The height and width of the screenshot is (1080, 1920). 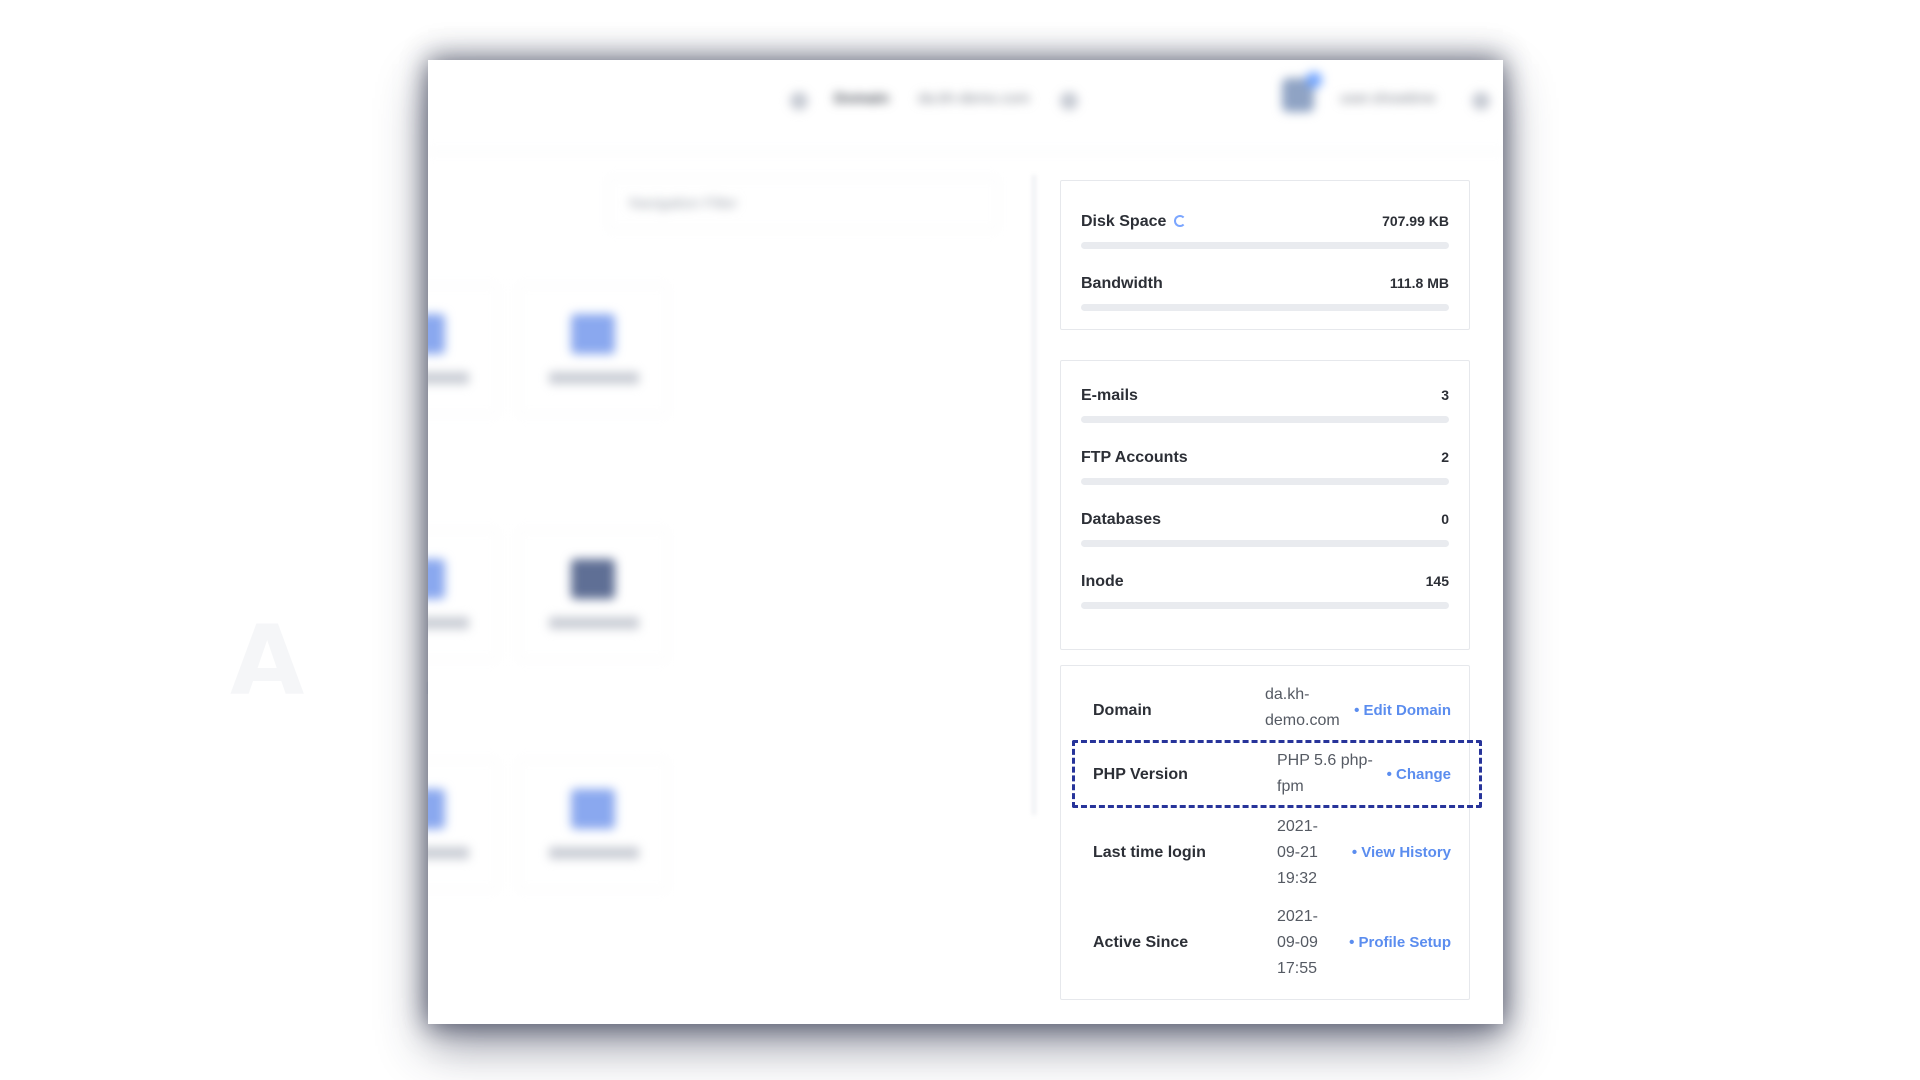 What do you see at coordinates (1302, 92) in the screenshot?
I see `avatar` at bounding box center [1302, 92].